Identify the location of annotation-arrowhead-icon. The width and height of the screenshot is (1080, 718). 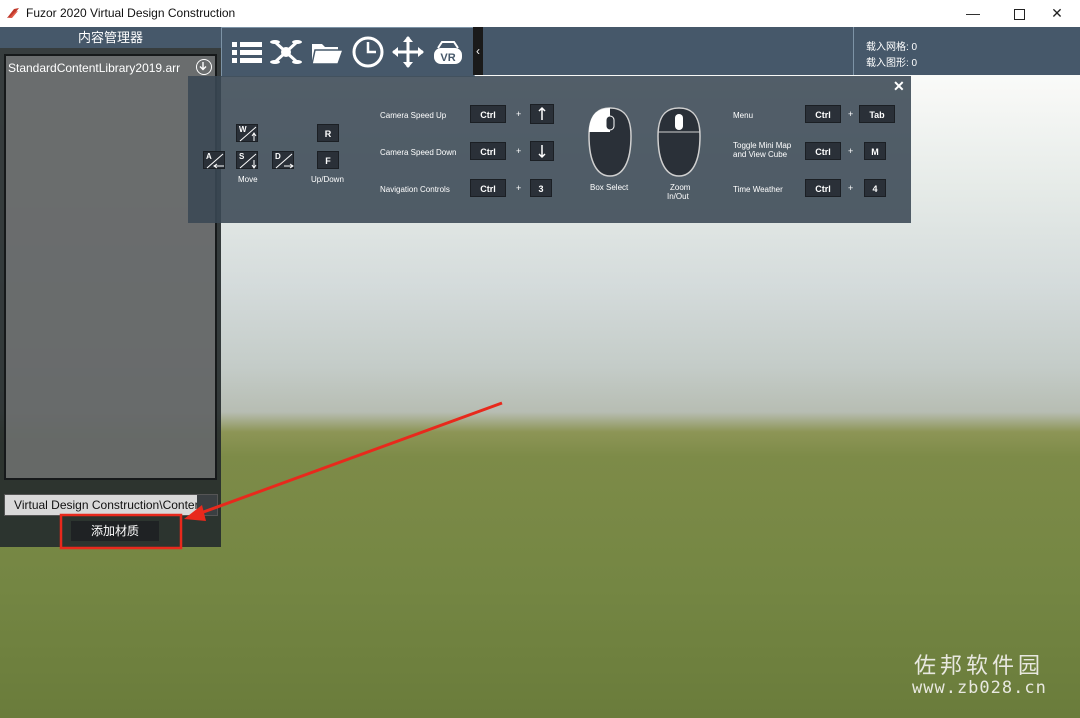
(195, 513).